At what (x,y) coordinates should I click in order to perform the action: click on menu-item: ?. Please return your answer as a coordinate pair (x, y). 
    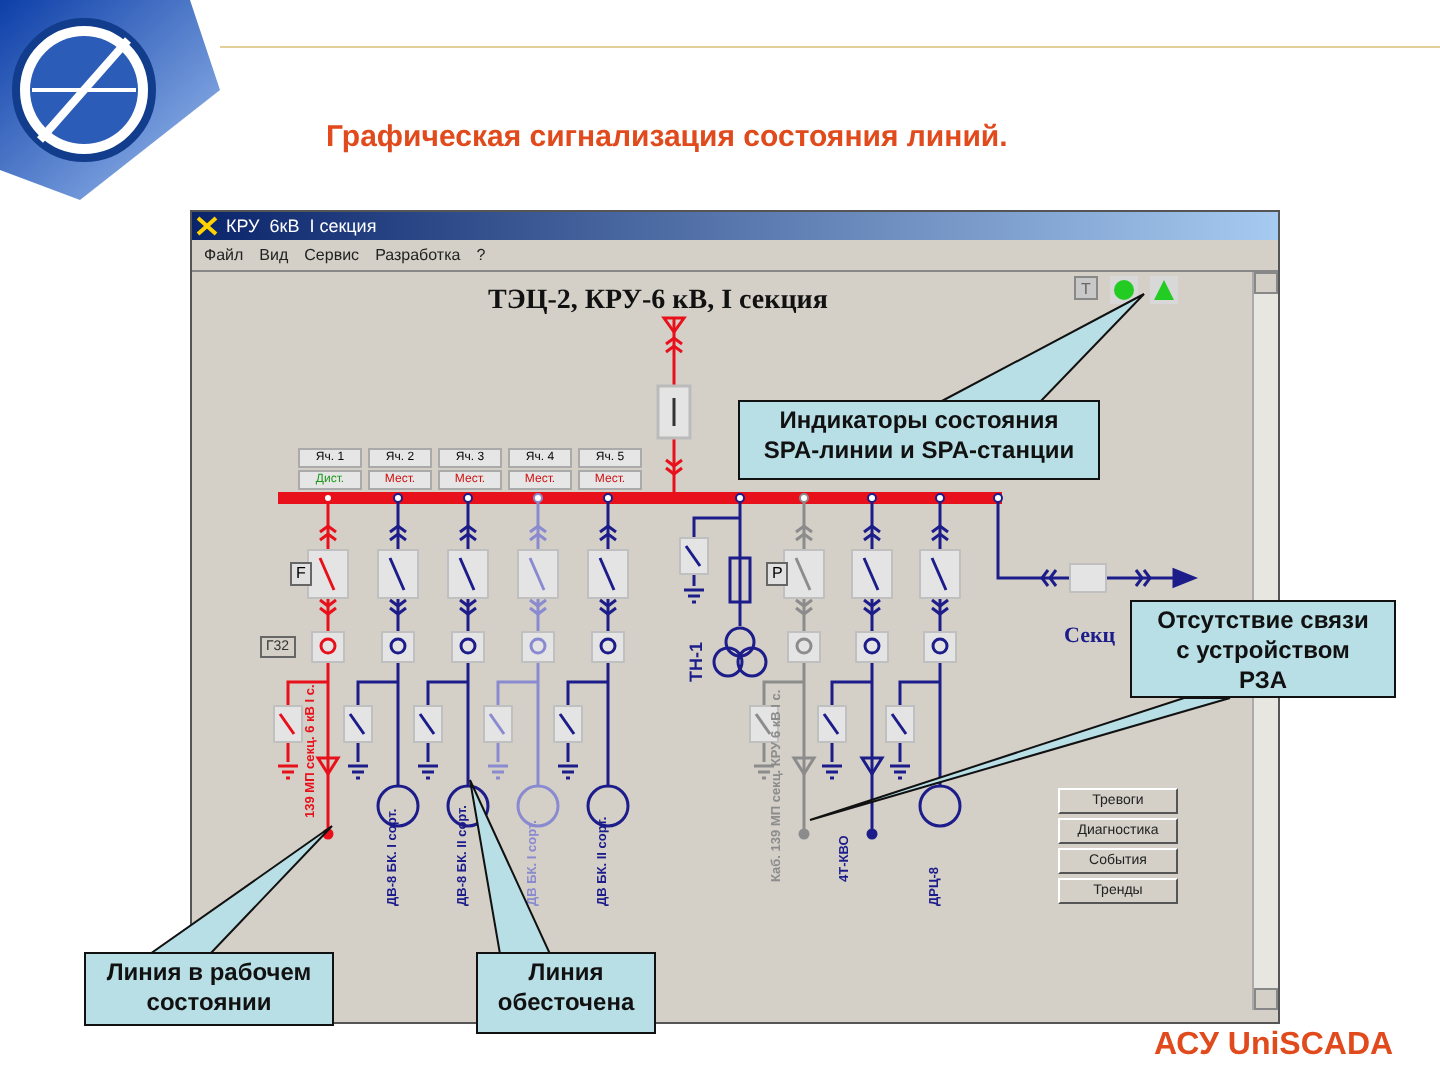
    Looking at the image, I should click on (481, 254).